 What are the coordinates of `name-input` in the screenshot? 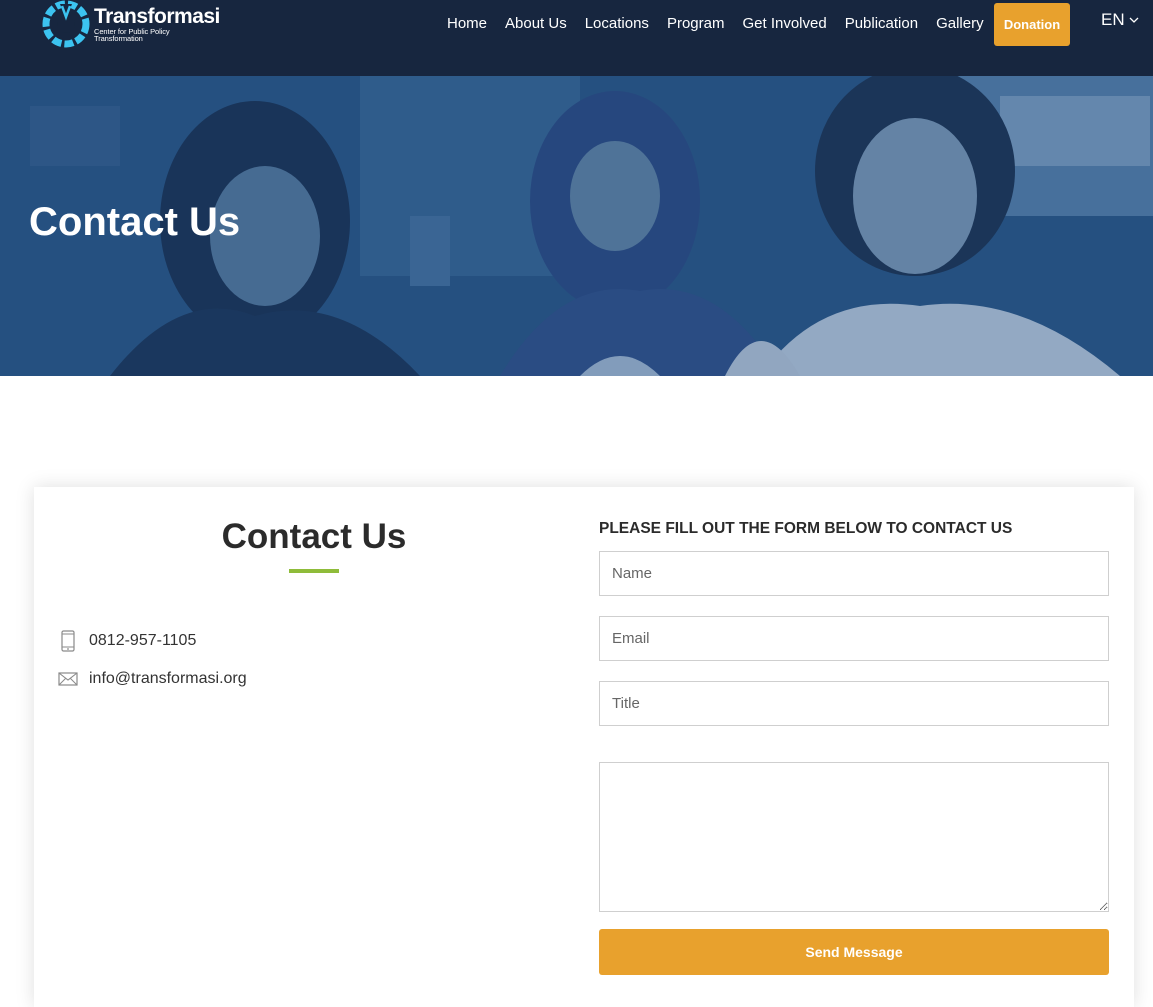 It's located at (854, 573).